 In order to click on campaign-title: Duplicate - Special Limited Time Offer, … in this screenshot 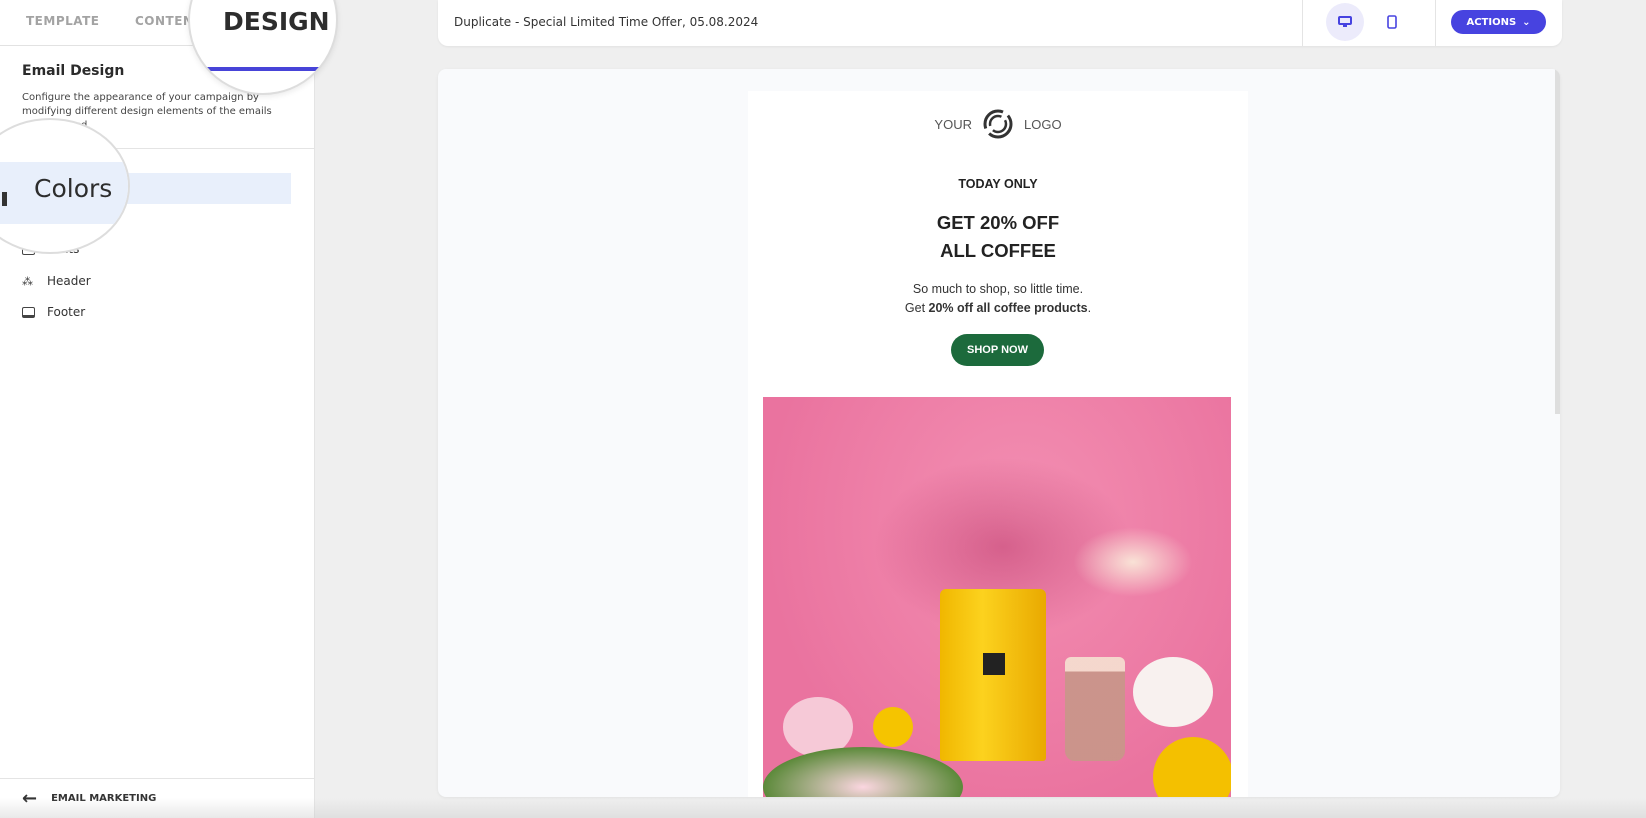, I will do `click(606, 22)`.